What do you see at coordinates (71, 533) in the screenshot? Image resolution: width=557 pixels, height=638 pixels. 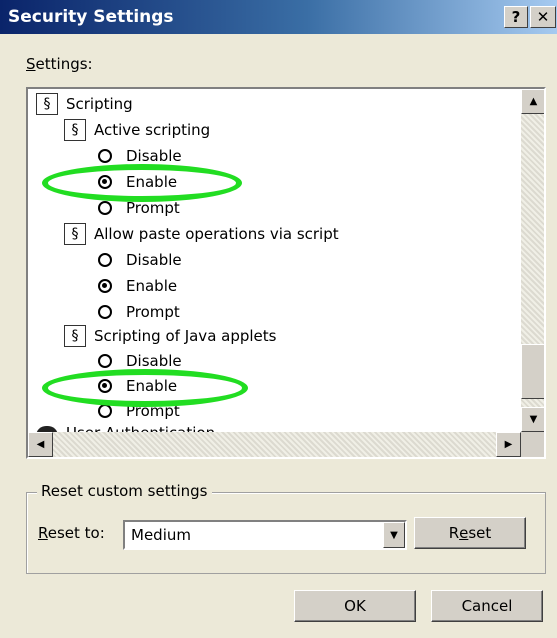 I see `reset-to-label: Reset to:` at bounding box center [71, 533].